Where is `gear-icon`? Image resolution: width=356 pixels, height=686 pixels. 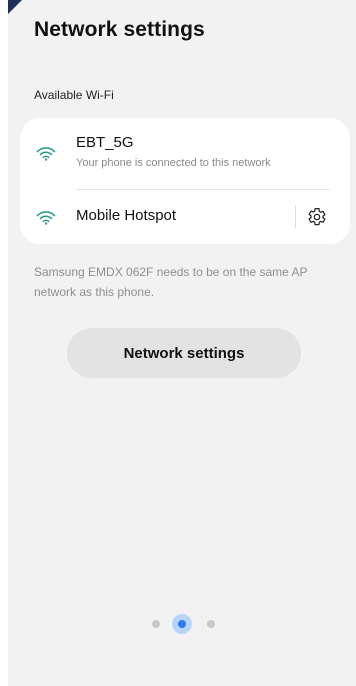
gear-icon is located at coordinates (317, 217).